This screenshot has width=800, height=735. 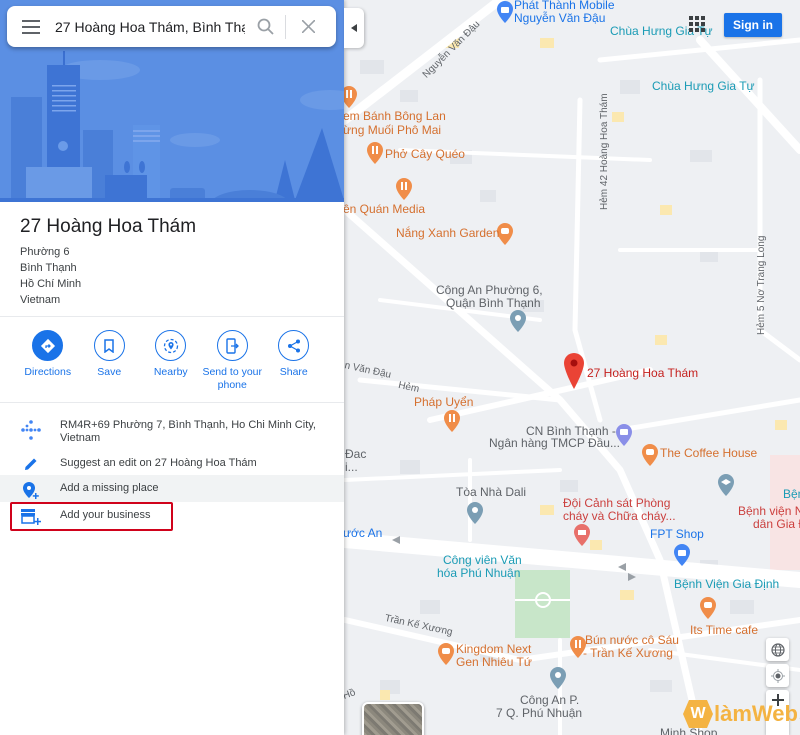 I want to click on poi-label: Bện, so click(x=791, y=494).